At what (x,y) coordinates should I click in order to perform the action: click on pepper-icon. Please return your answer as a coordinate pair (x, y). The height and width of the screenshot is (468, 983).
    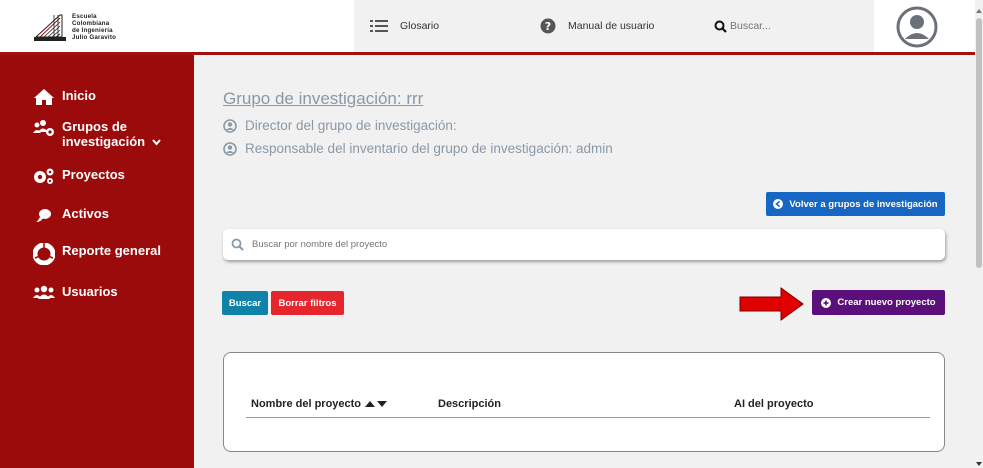
    Looking at the image, I should click on (44, 215).